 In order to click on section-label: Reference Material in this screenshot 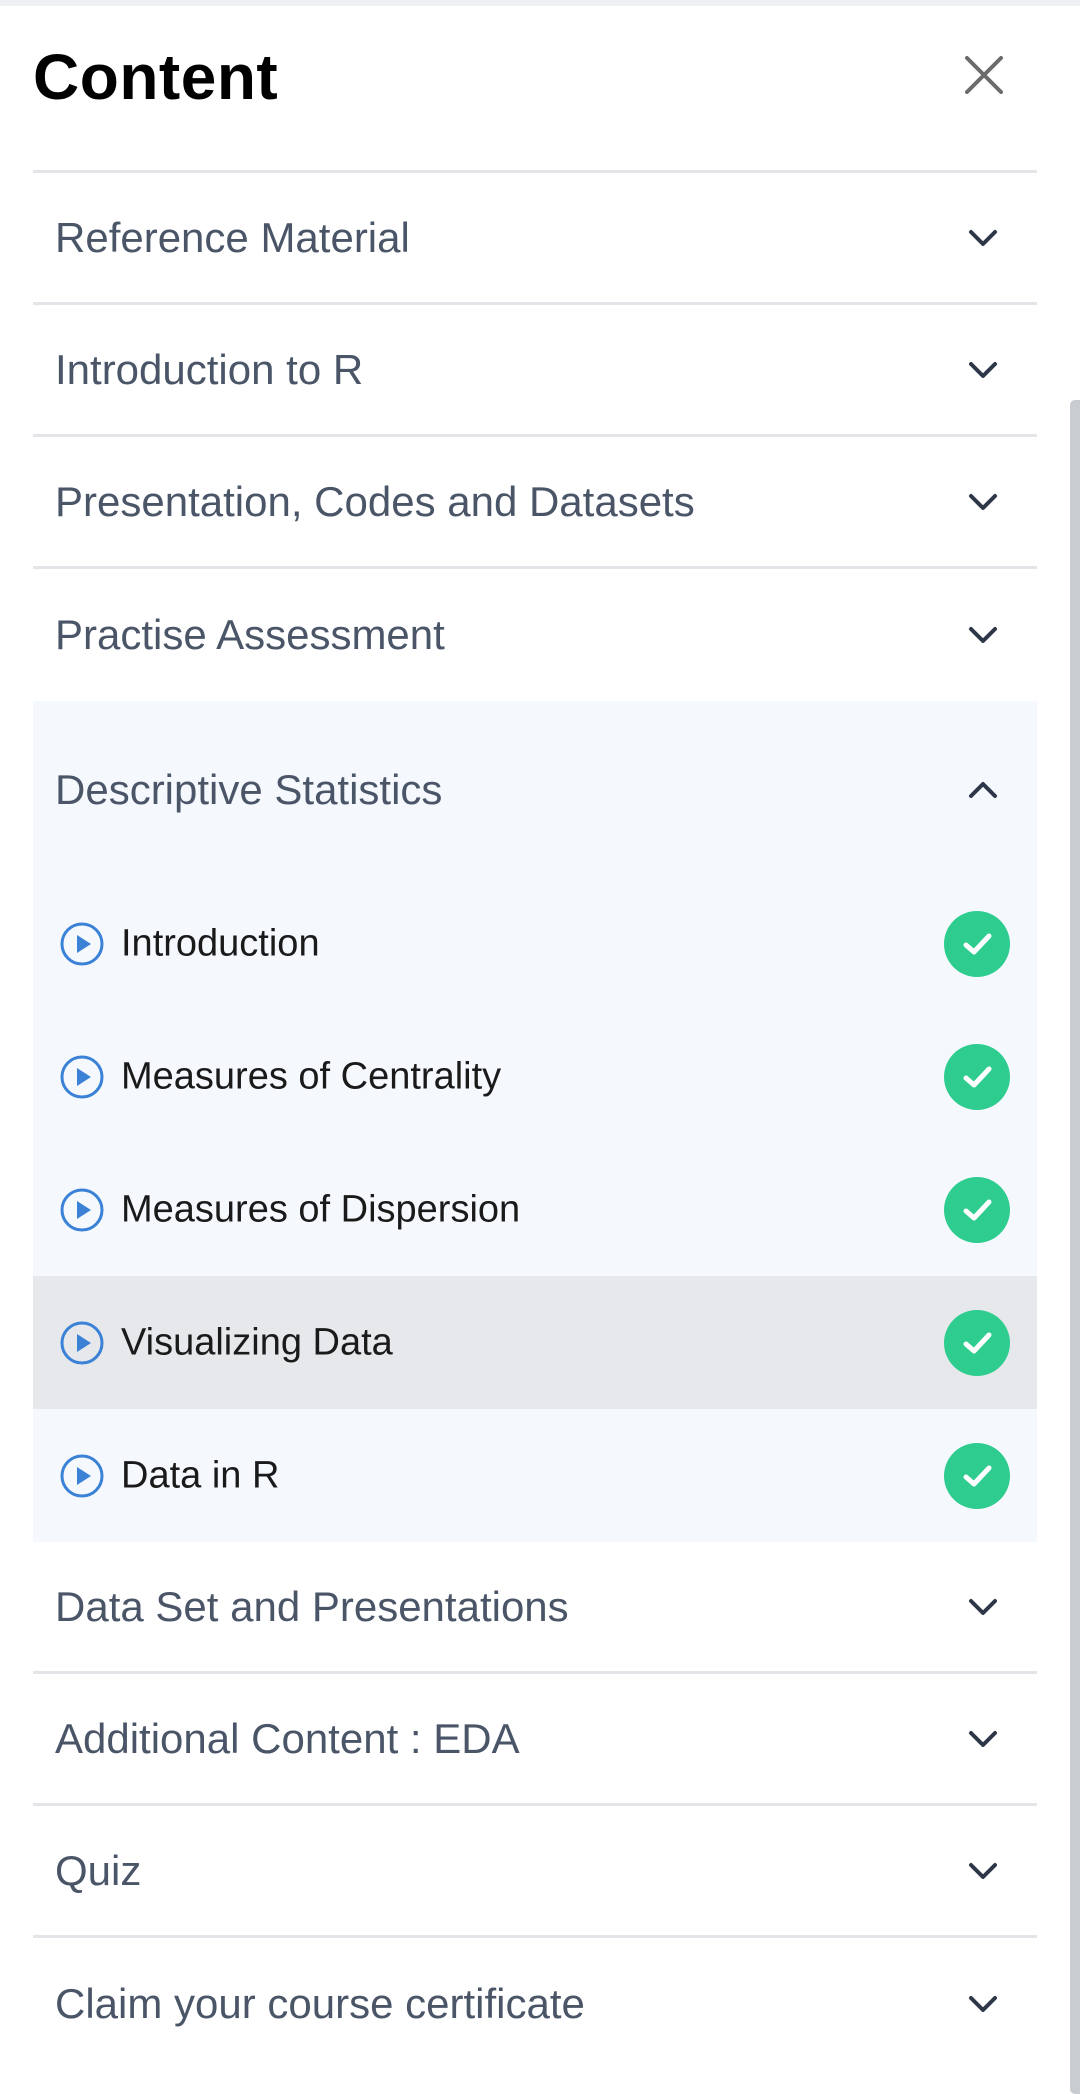, I will do `click(232, 237)`.